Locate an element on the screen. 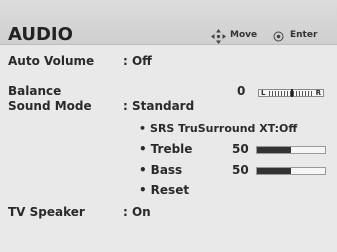  sound-mode-value: : Standard is located at coordinates (159, 106).